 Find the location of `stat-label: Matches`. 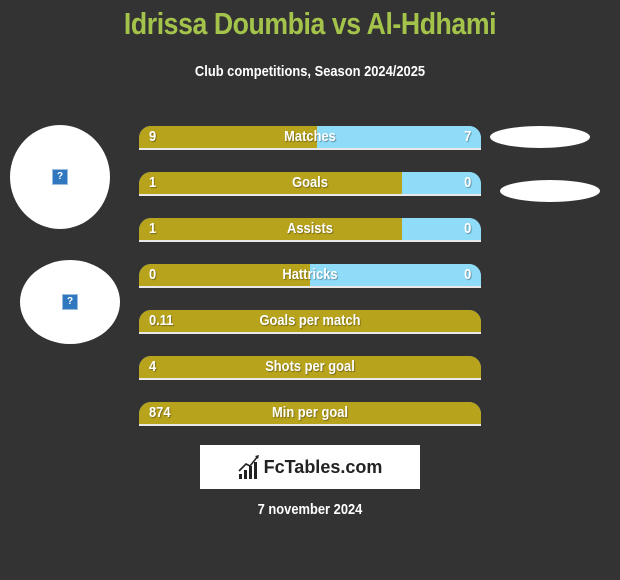

stat-label: Matches is located at coordinates (310, 136).